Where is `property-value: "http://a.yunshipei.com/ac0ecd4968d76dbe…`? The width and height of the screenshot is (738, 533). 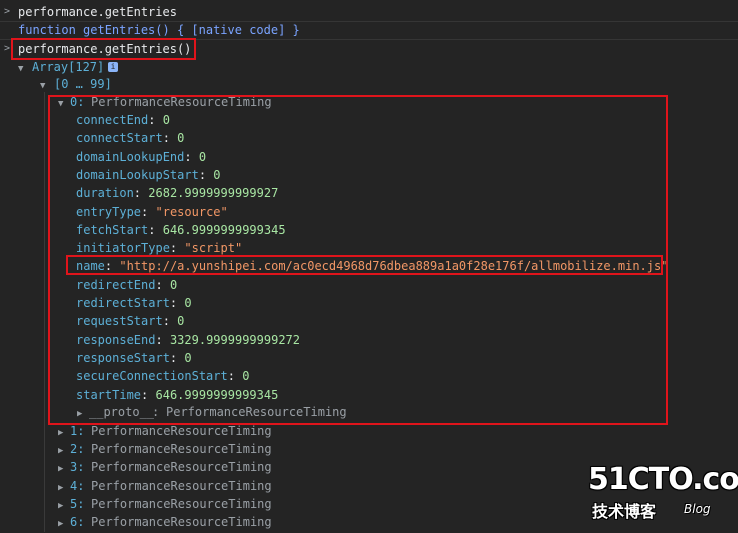
property-value: "http://a.yunshipei.com/ac0ecd4968d76dbe… is located at coordinates (394, 266).